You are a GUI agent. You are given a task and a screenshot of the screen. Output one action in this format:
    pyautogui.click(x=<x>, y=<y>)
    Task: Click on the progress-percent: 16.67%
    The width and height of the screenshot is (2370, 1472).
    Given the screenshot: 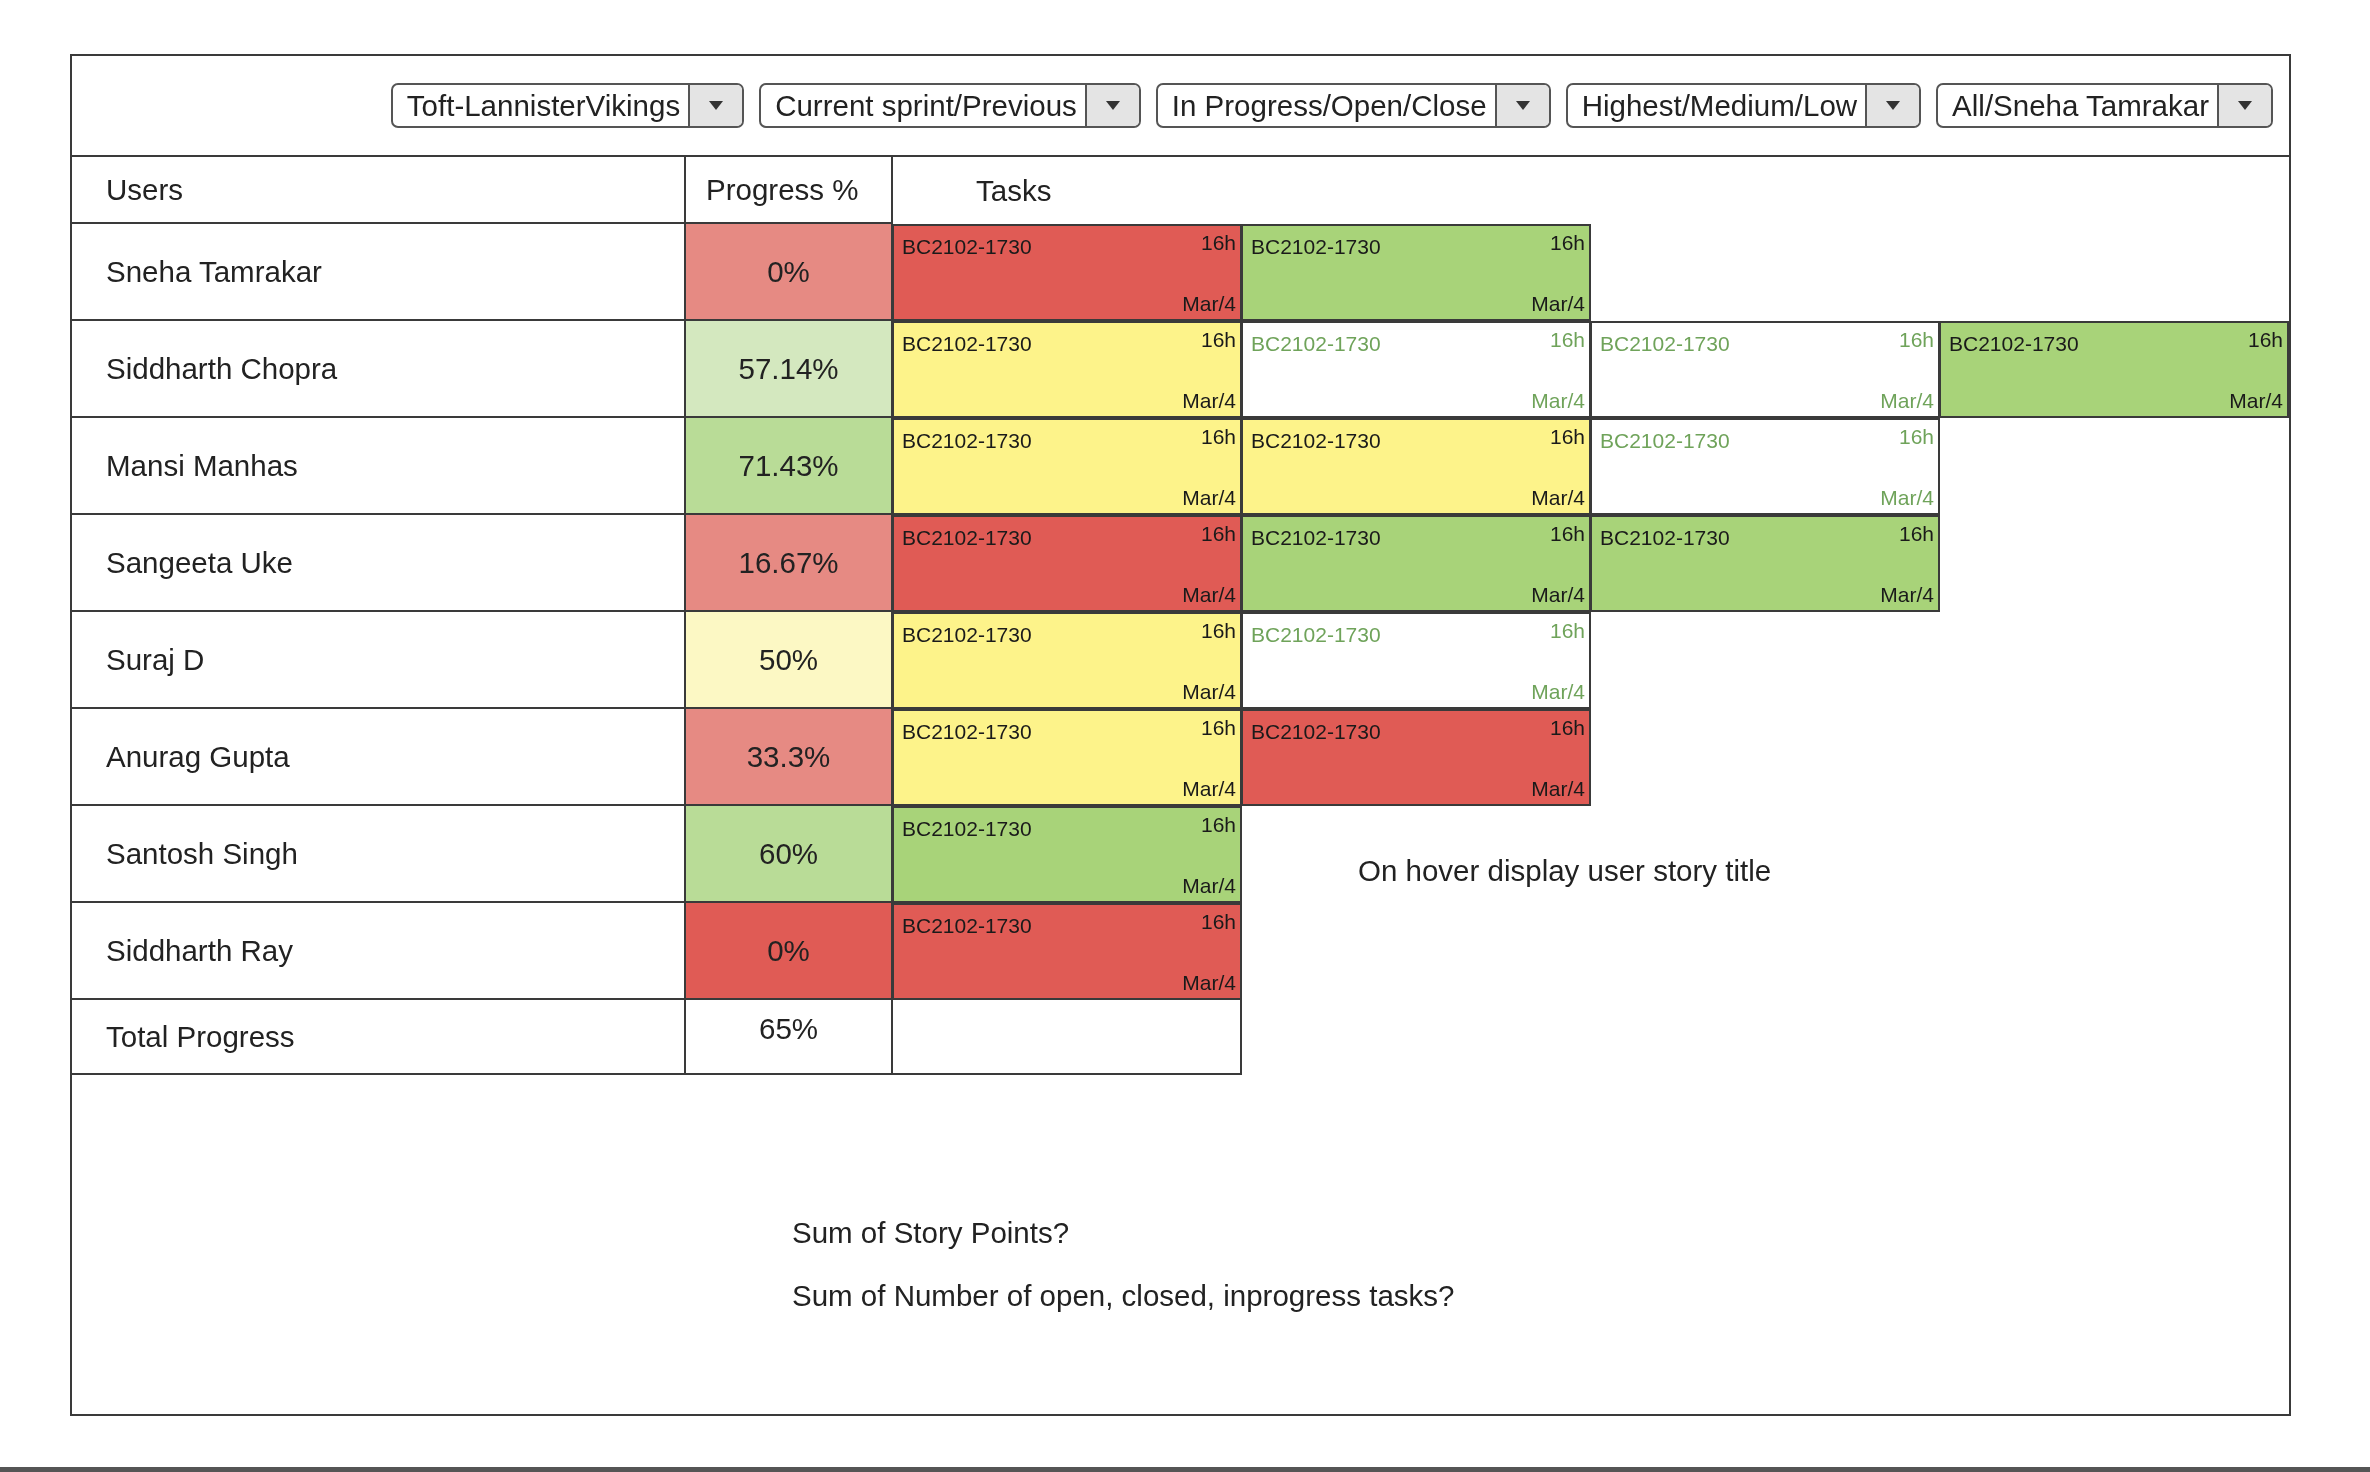 What is the action you would take?
    pyautogui.click(x=789, y=563)
    